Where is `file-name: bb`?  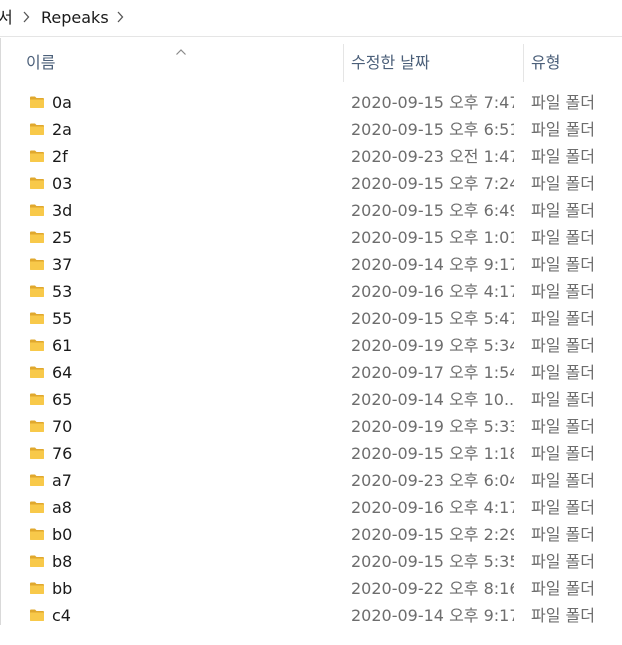 file-name: bb is located at coordinates (62, 588).